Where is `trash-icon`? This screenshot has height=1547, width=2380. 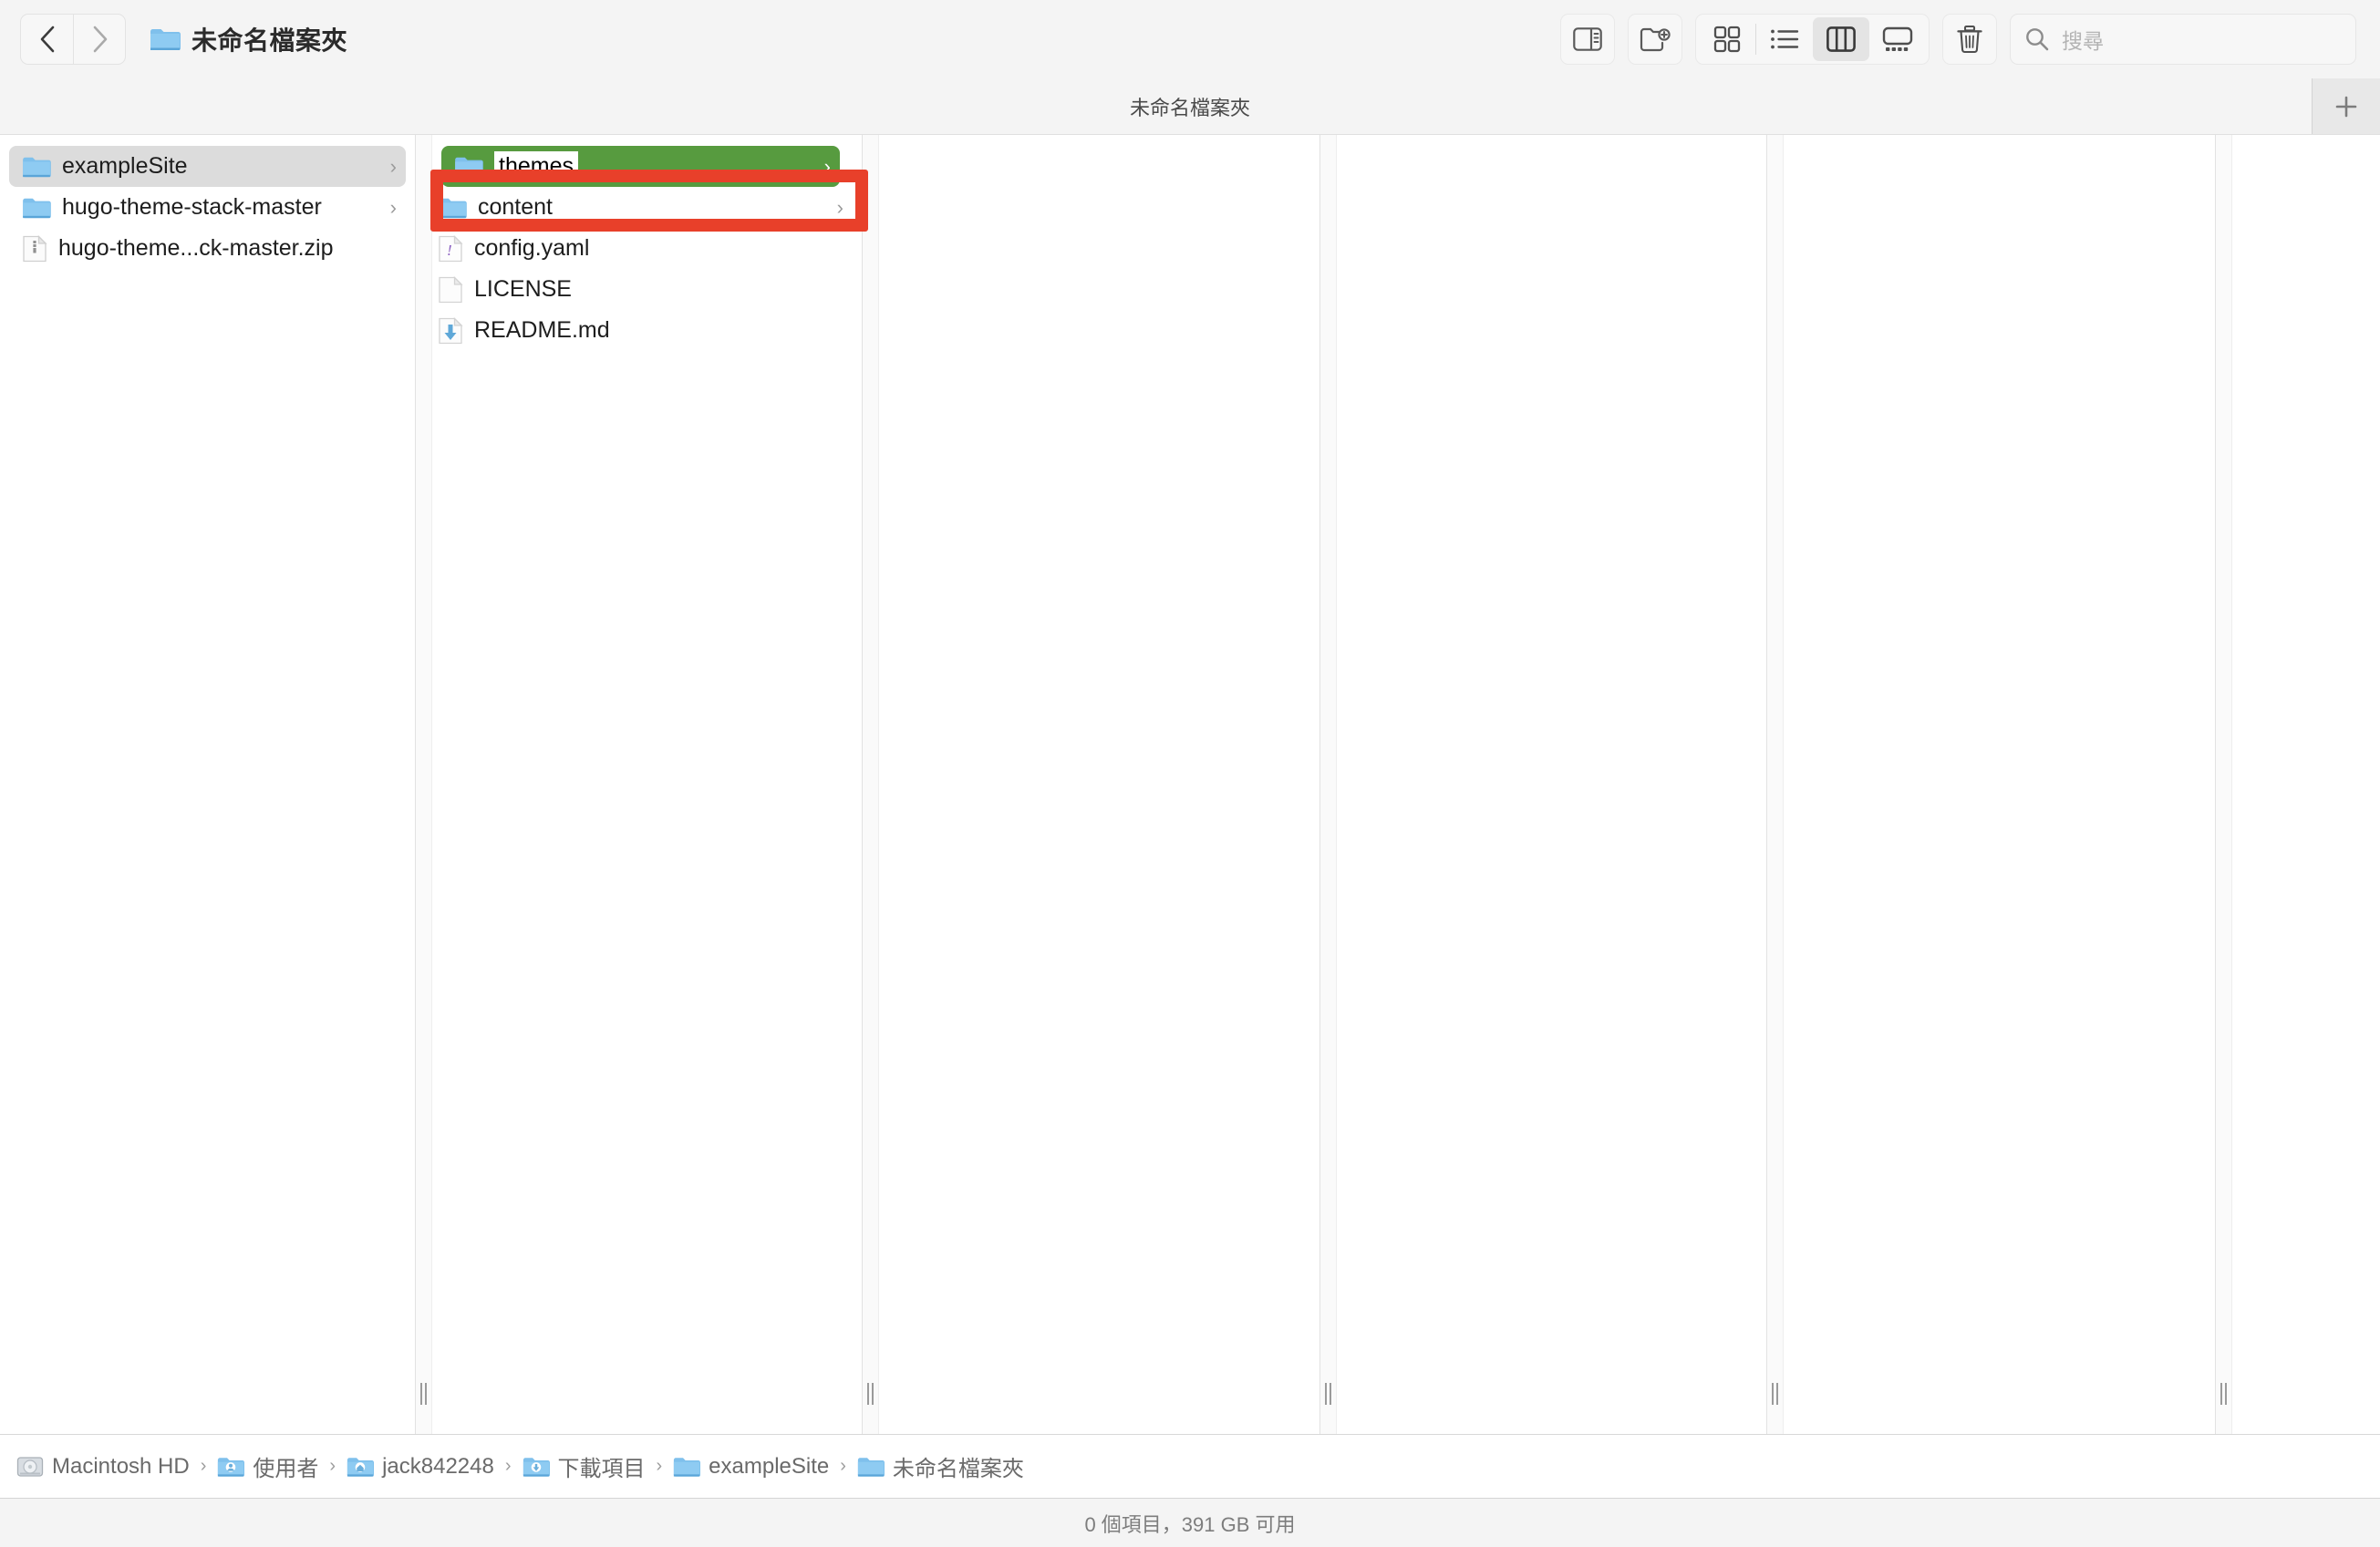 trash-icon is located at coordinates (1970, 40).